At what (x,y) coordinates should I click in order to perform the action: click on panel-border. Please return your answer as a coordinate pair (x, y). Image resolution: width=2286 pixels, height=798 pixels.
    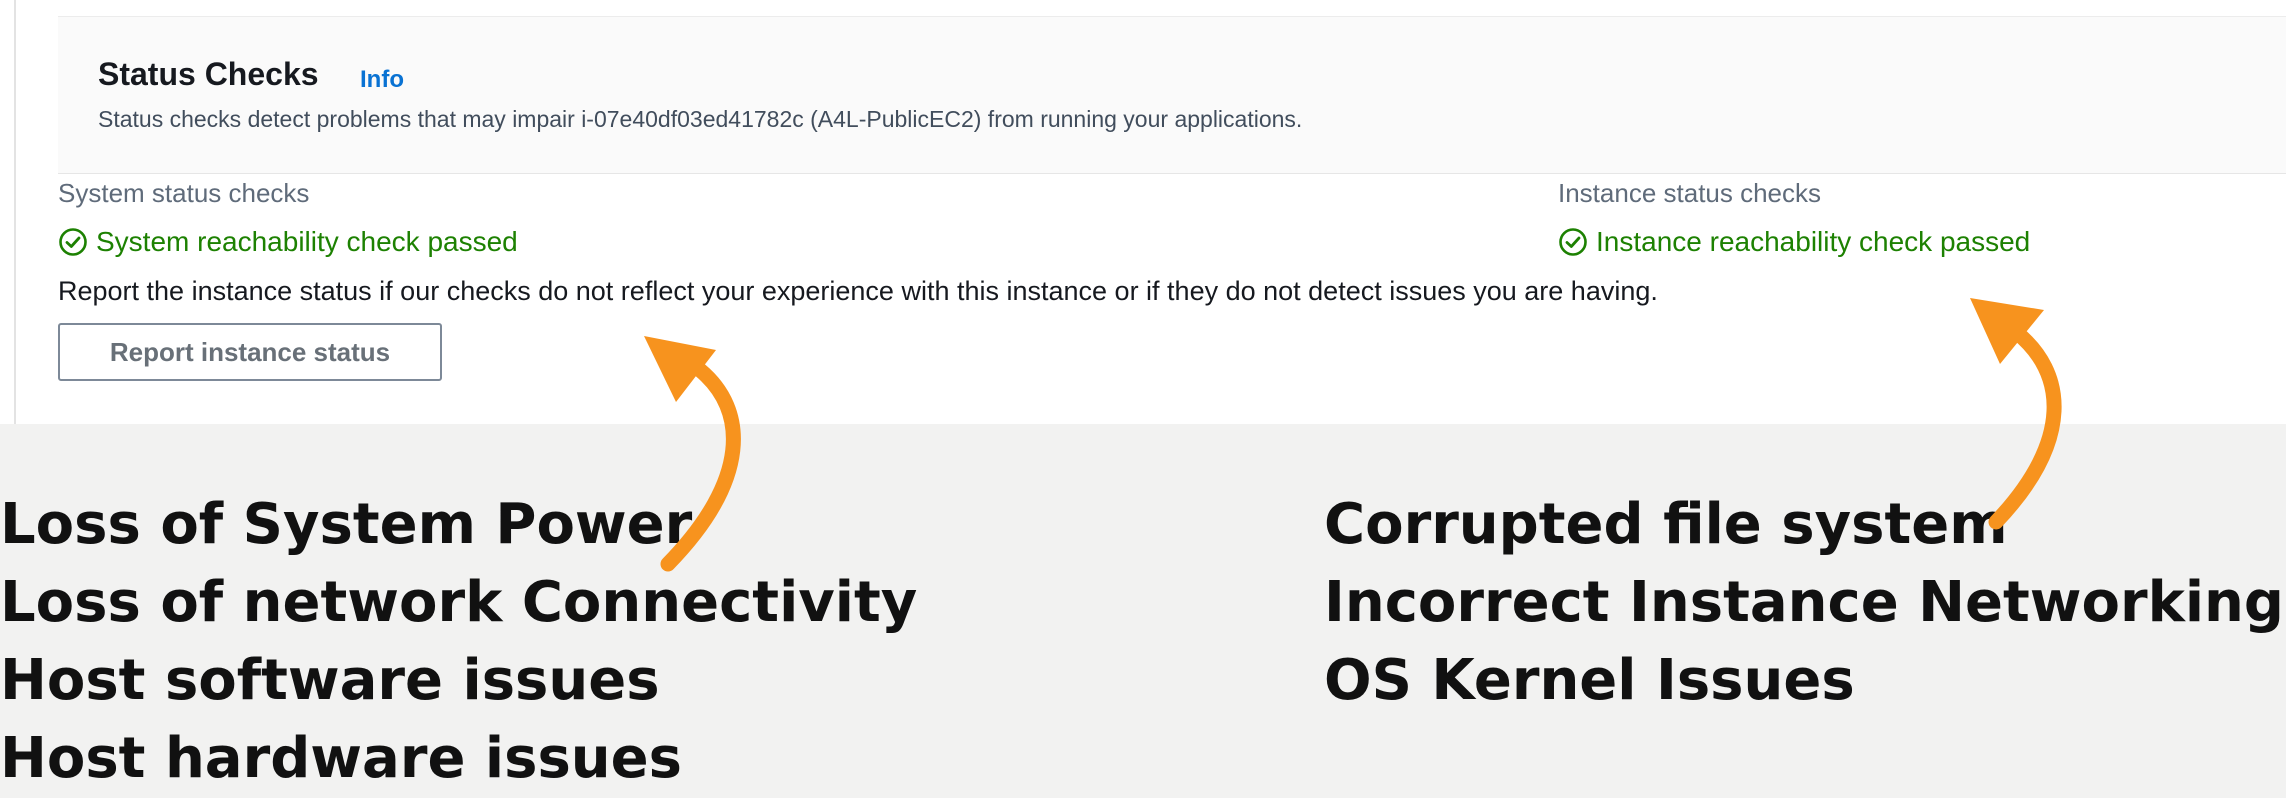
    Looking at the image, I should click on (15, 212).